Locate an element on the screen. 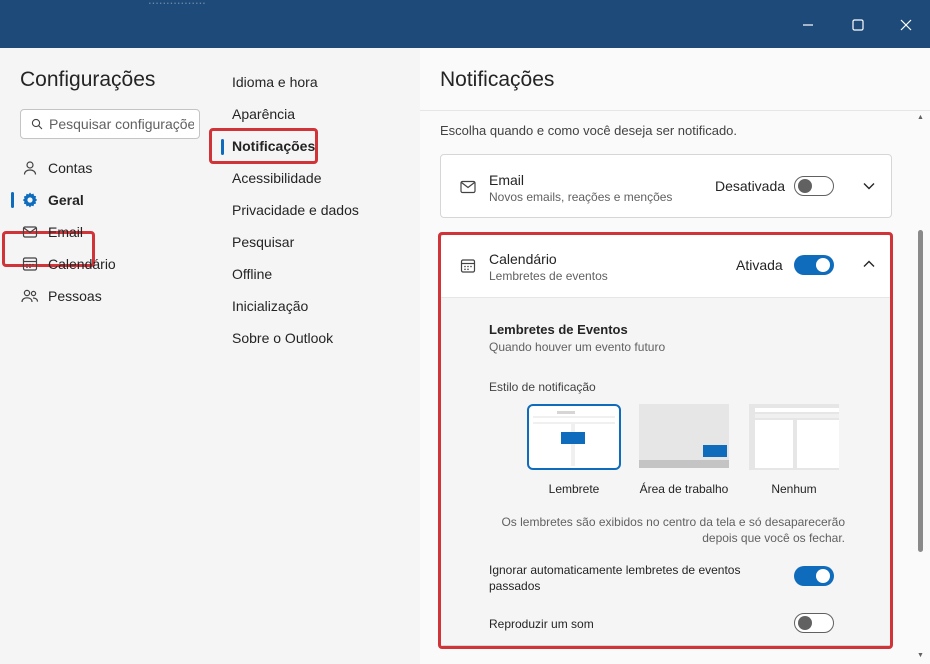  subnav-item-idioma: Idioma e hora is located at coordinates (275, 82).